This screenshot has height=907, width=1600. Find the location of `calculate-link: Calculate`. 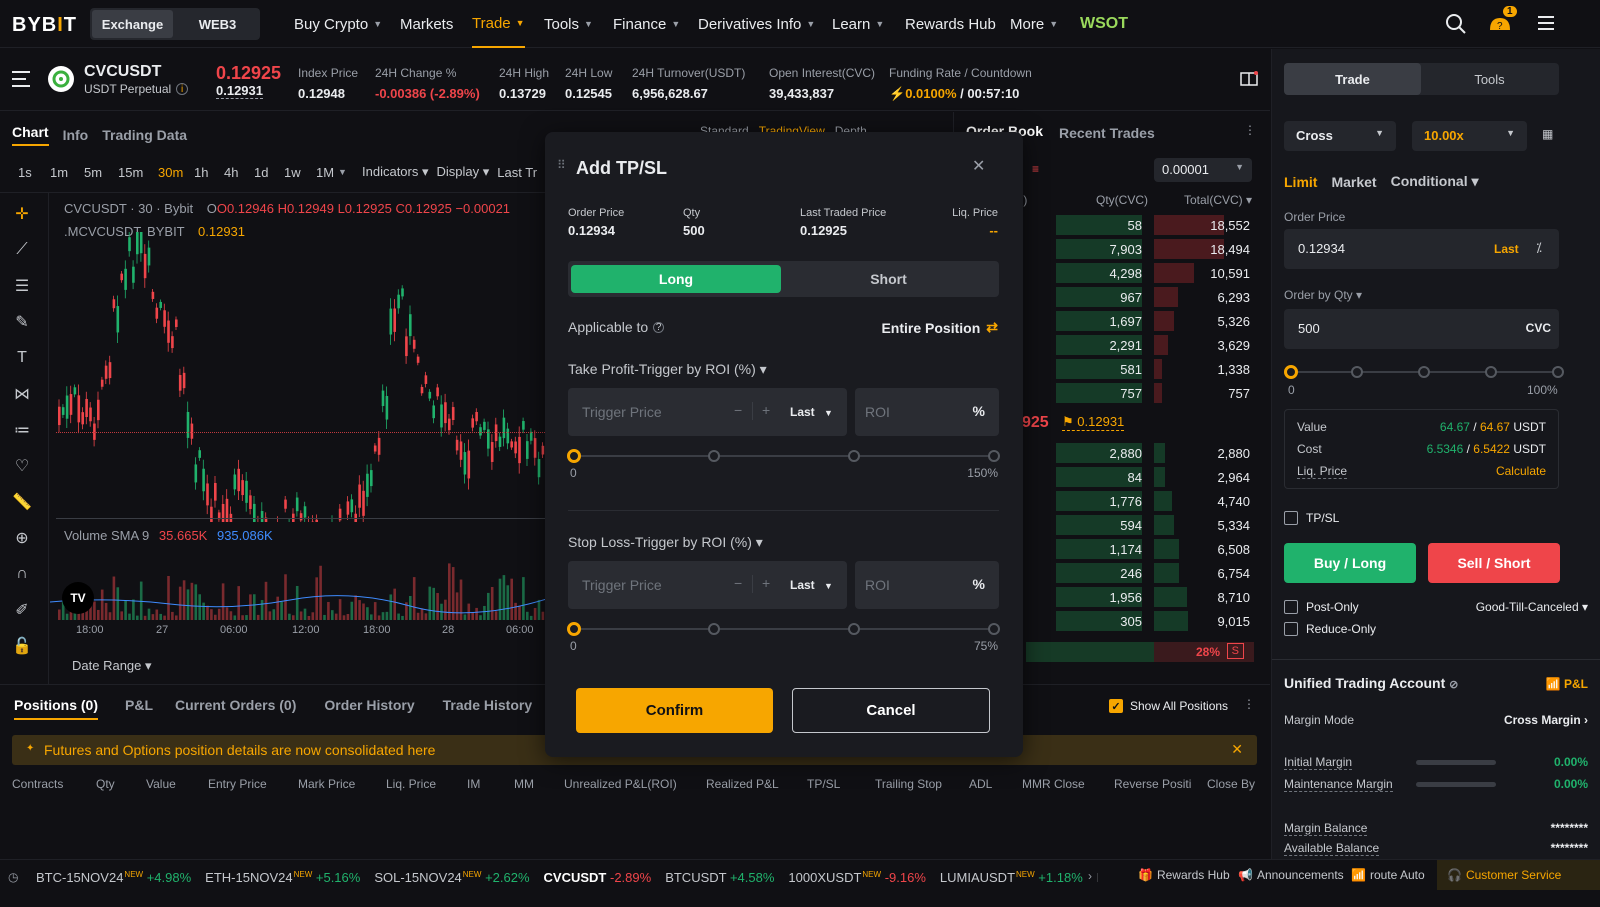

calculate-link: Calculate is located at coordinates (1521, 471).